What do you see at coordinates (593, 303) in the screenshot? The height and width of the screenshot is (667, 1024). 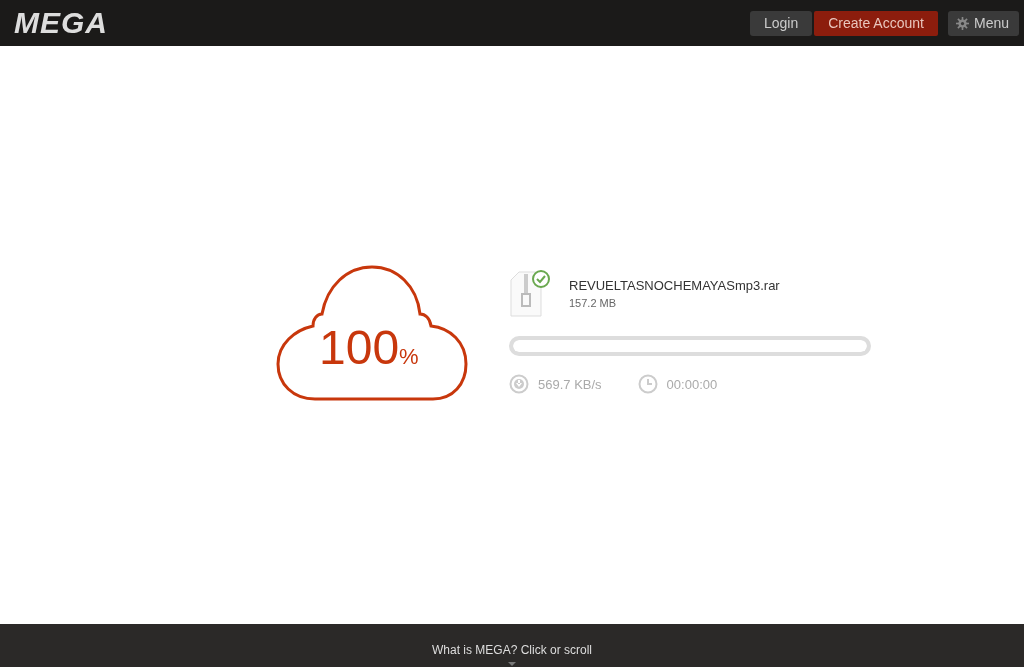 I see `file-size: 157.2 MB` at bounding box center [593, 303].